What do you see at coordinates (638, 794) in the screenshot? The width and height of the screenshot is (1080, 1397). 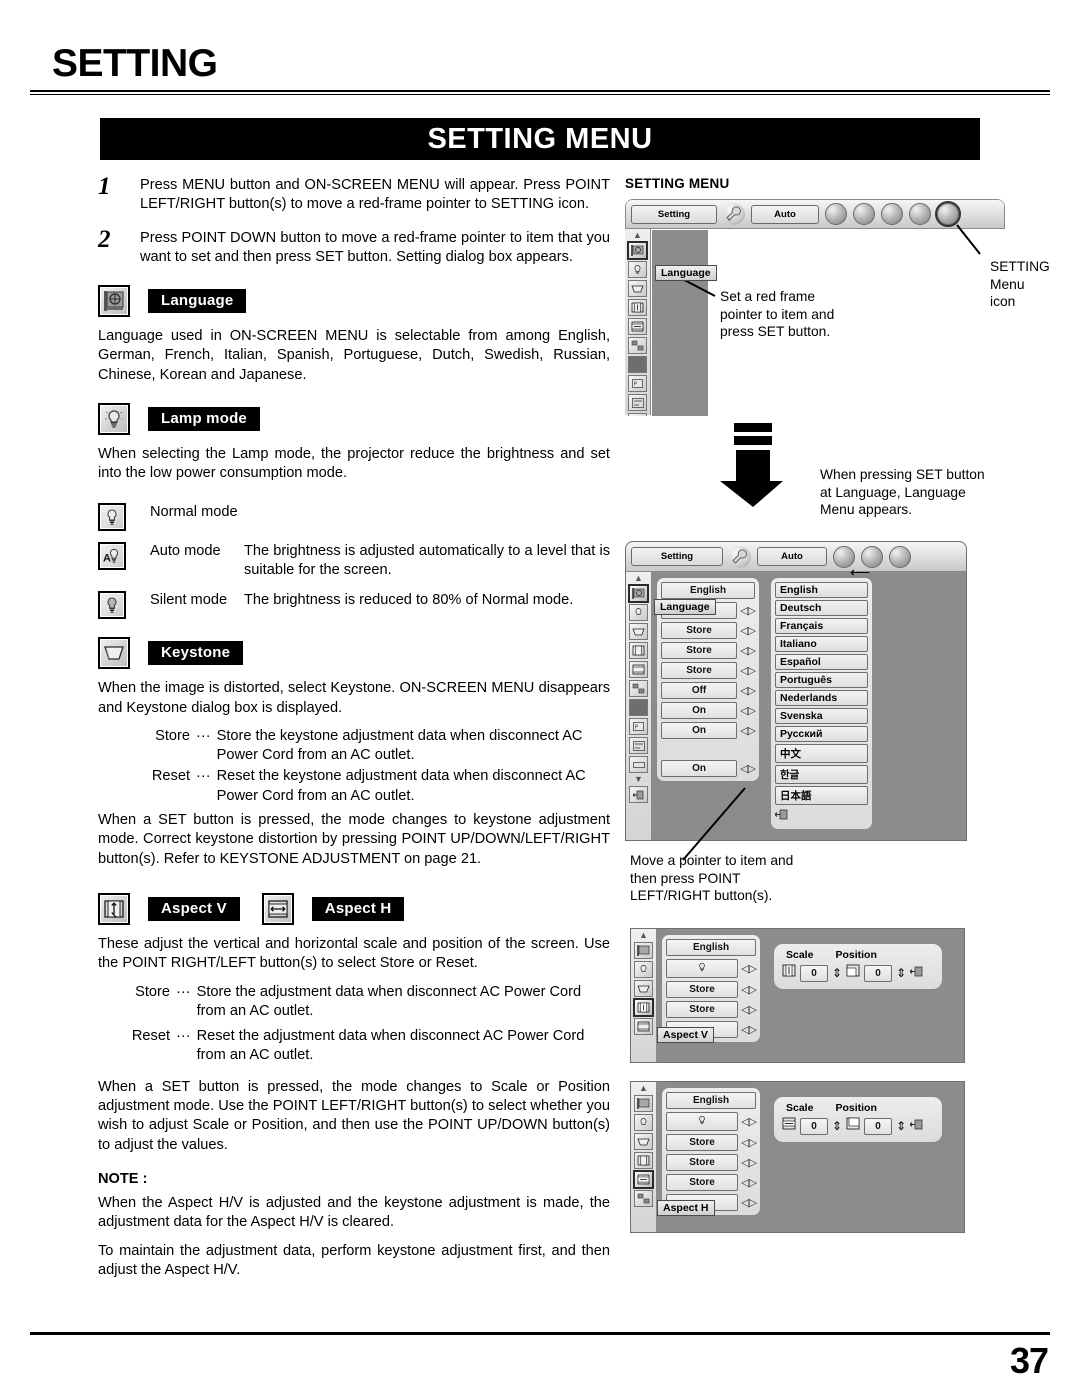 I see `rail-item-quit` at bounding box center [638, 794].